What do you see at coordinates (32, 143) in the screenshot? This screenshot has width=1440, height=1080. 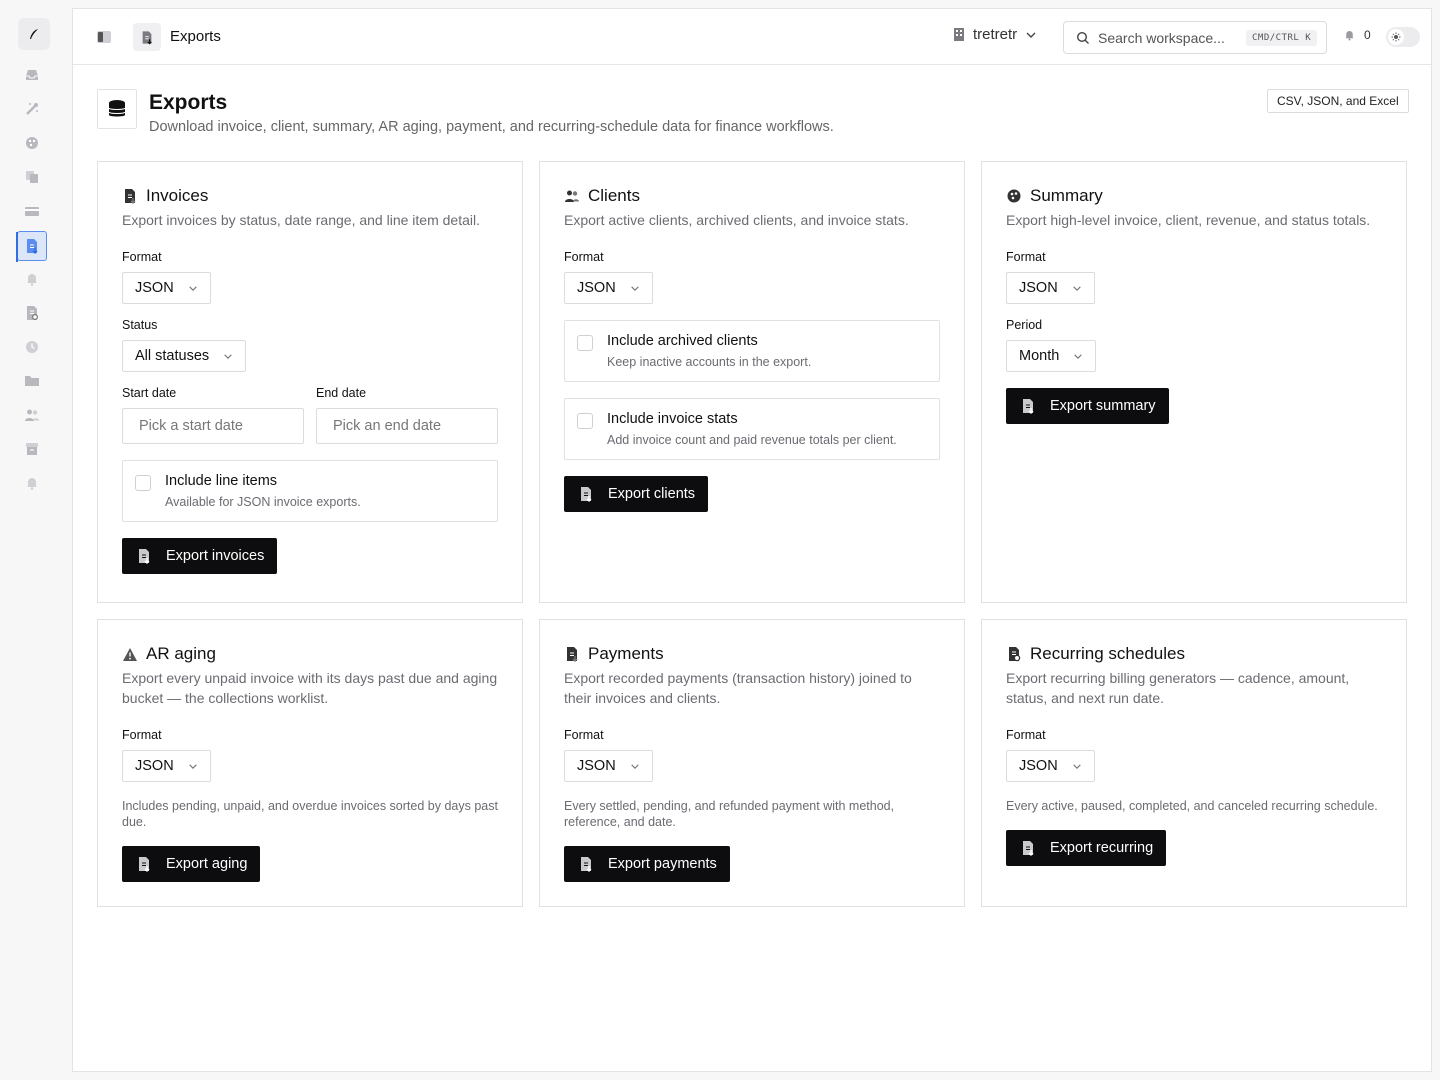 I see `sidebar-item-palette` at bounding box center [32, 143].